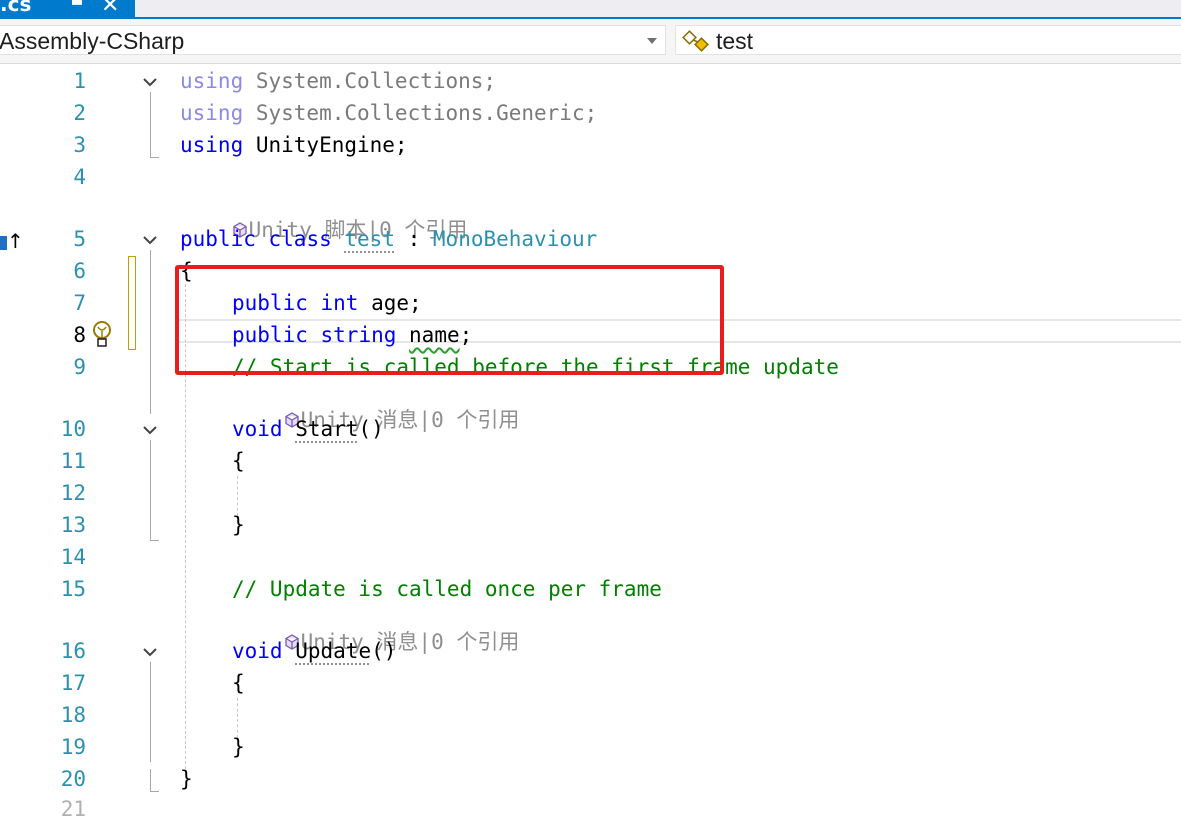  Describe the element at coordinates (73, 683) in the screenshot. I see `line-number: 17` at that location.